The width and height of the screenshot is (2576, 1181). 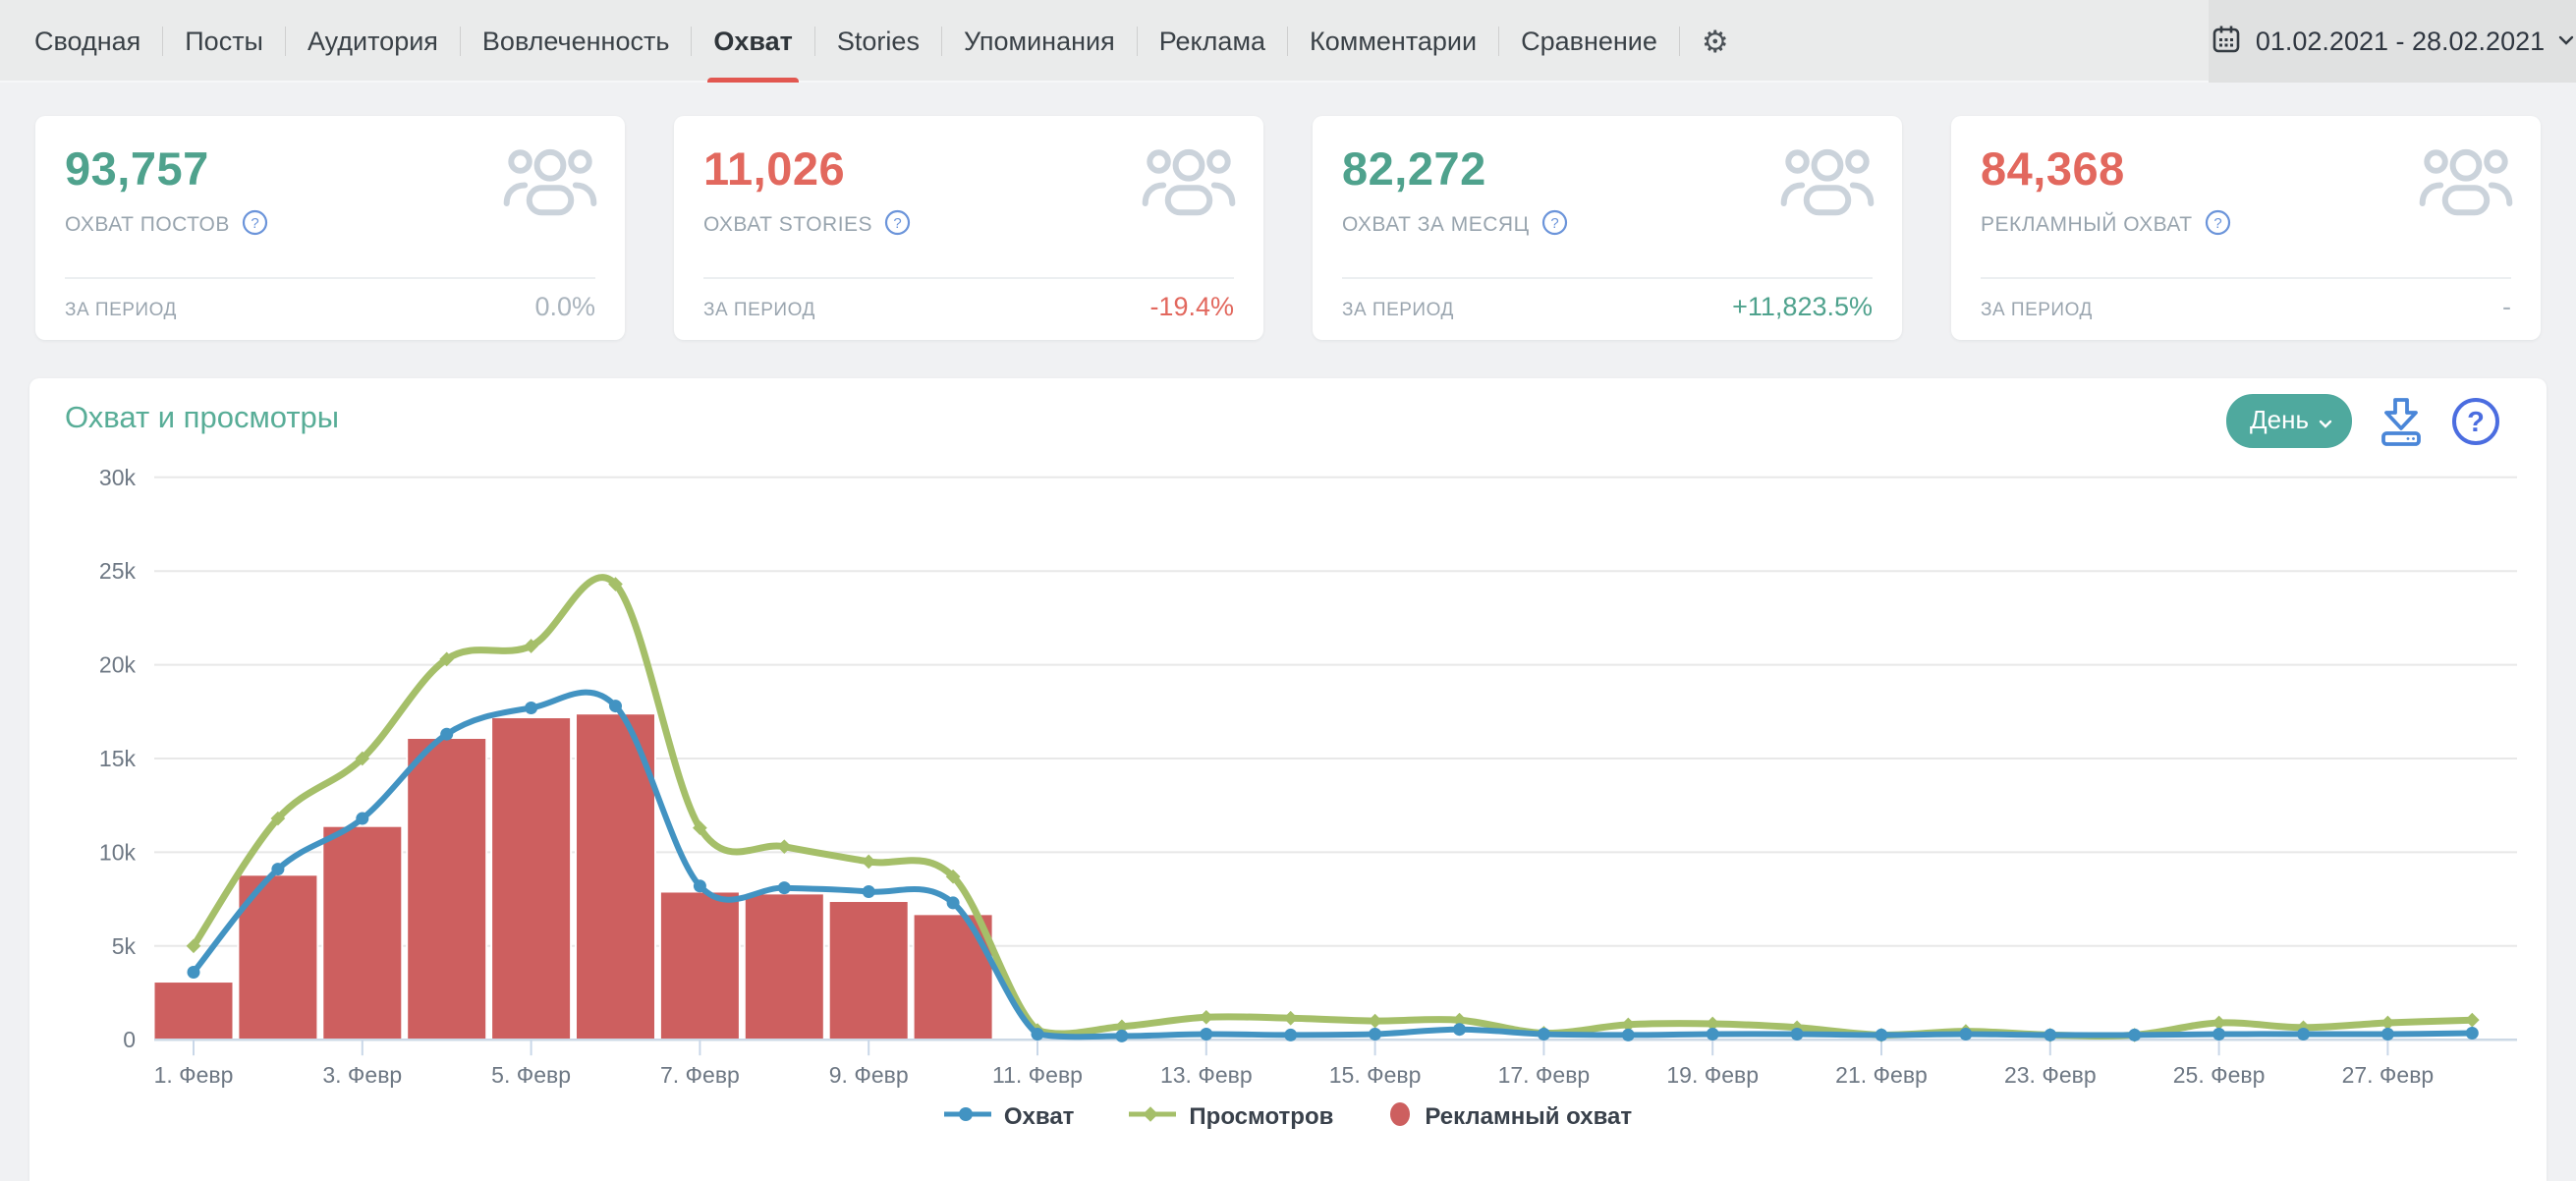 I want to click on settings-gear-icon: ⚙, so click(x=1715, y=42).